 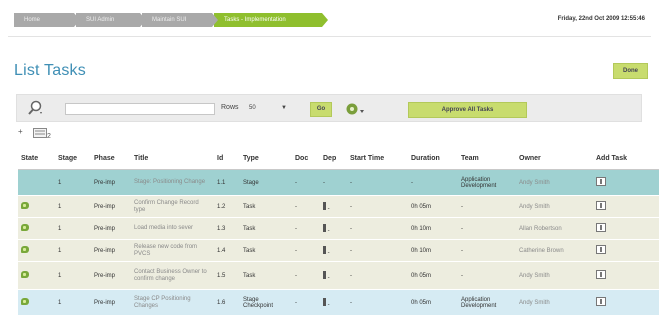 I want to click on column-header-phase: Phase, so click(x=111, y=159).